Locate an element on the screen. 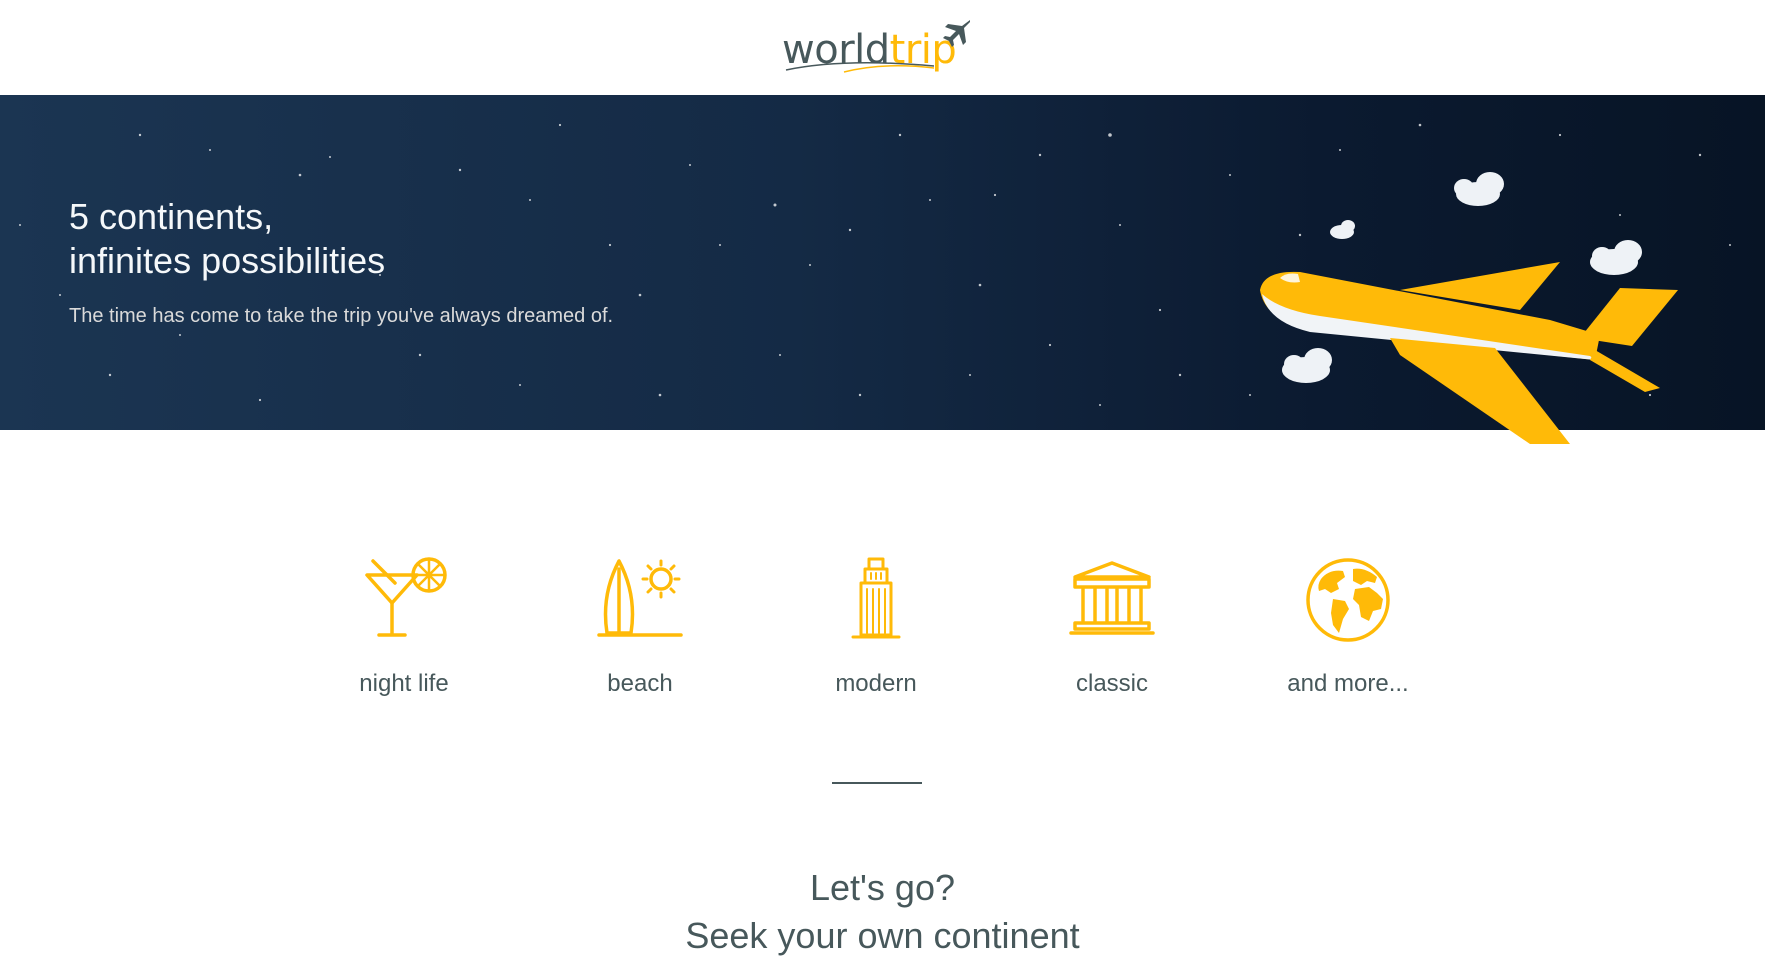  travel-type-modern: modern is located at coordinates (876, 630).